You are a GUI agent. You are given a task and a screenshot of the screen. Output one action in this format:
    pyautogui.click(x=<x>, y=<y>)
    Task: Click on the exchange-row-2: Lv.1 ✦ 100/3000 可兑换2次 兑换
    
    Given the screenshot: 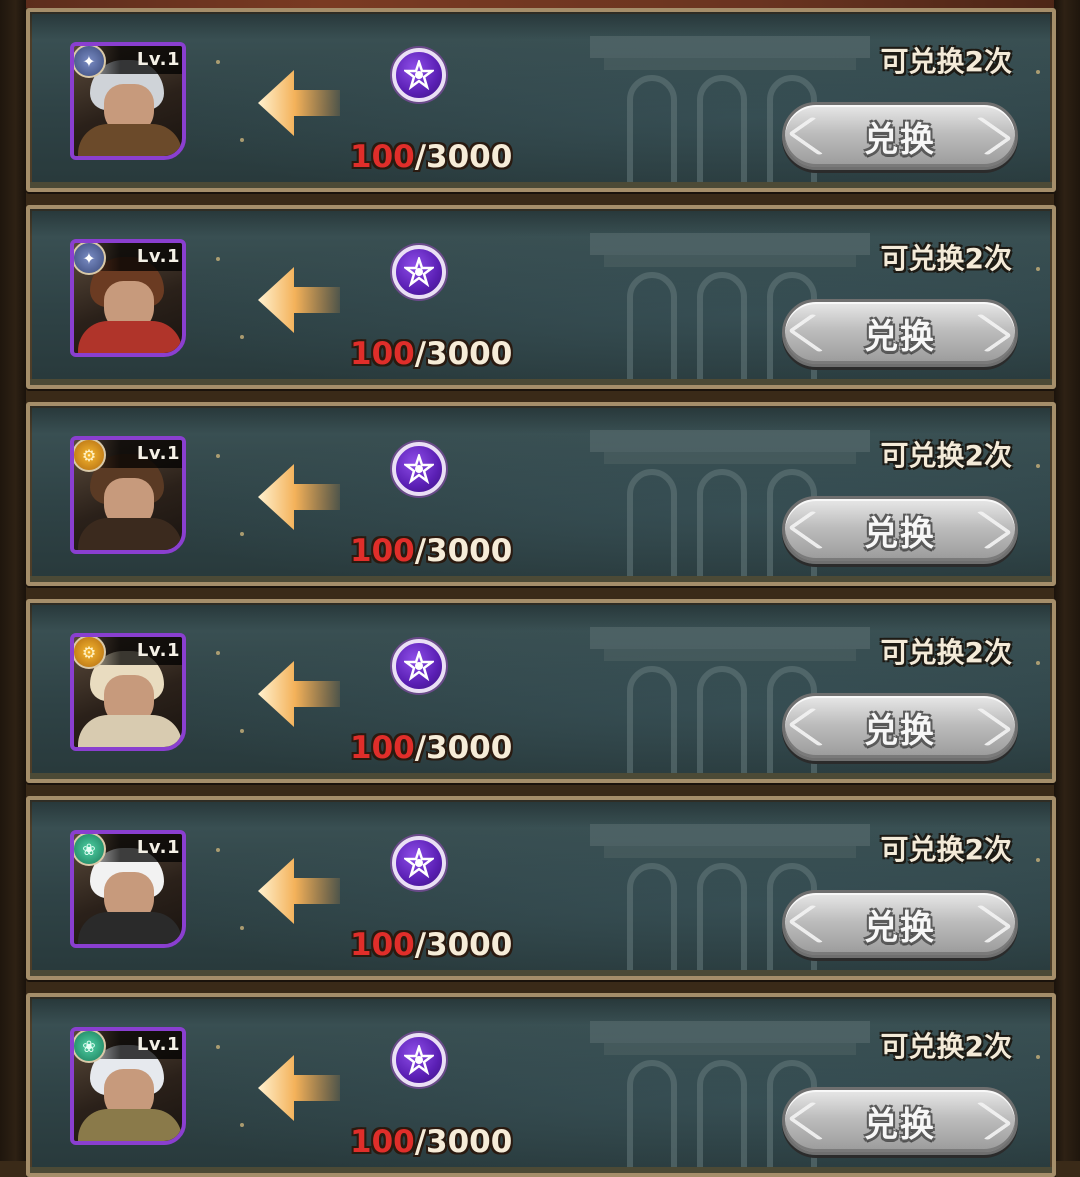 What is the action you would take?
    pyautogui.click(x=541, y=297)
    